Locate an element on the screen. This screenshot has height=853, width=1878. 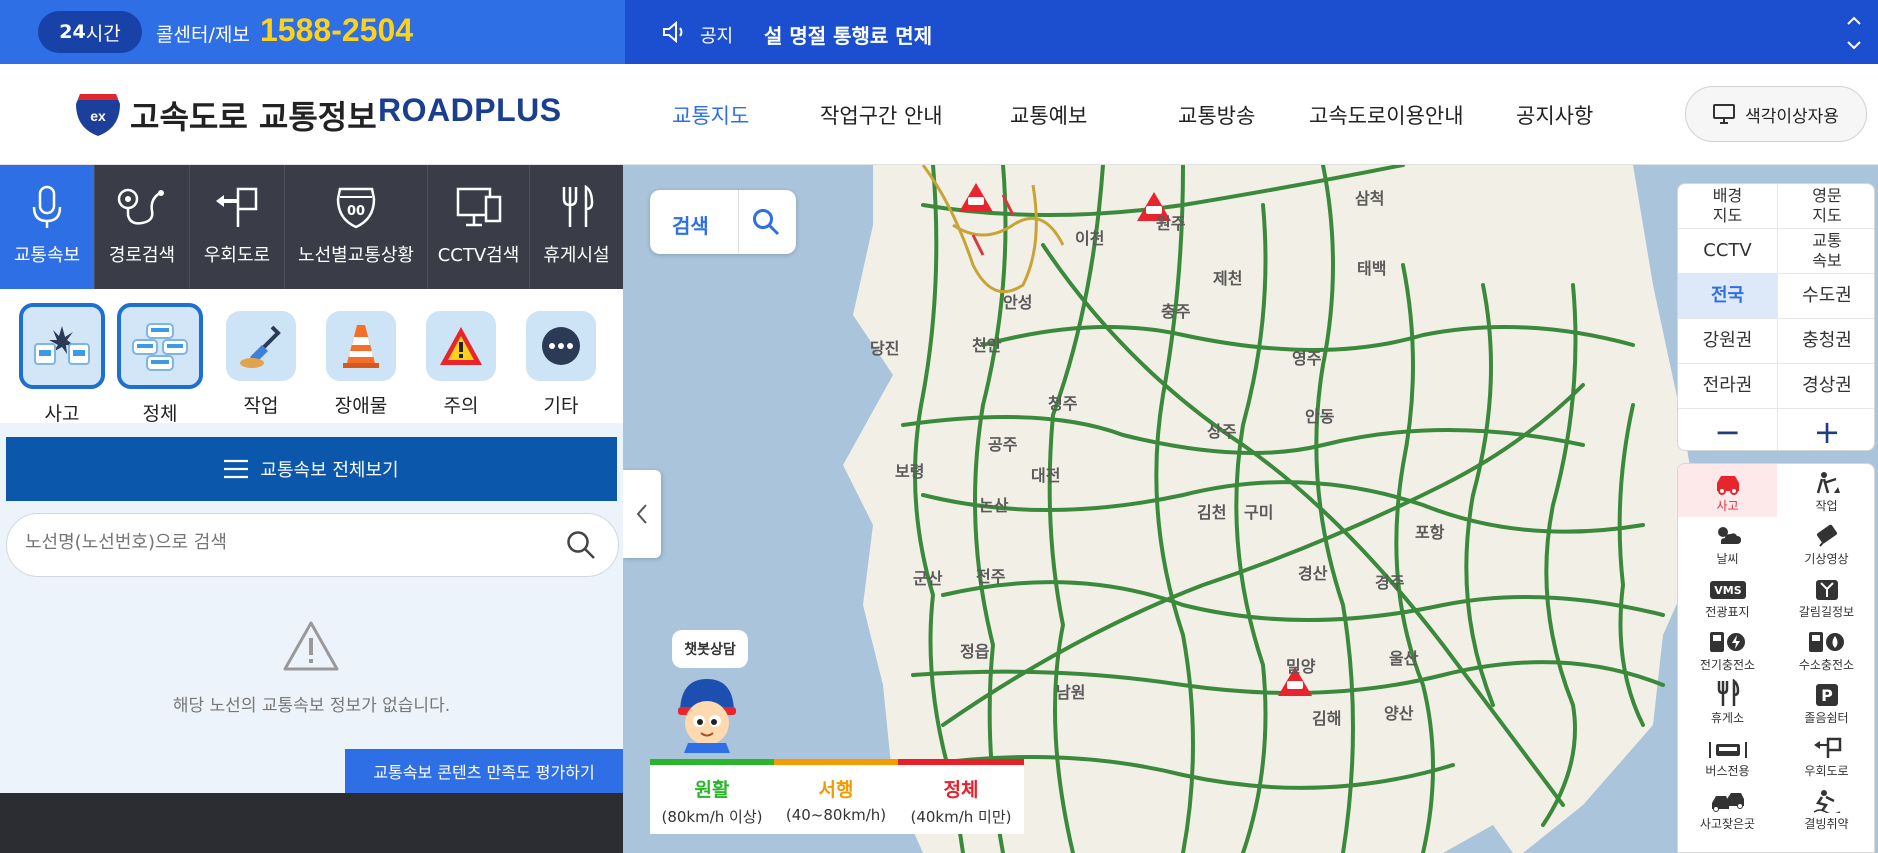
logo-title-english: ROADPLUS is located at coordinates (470, 110).